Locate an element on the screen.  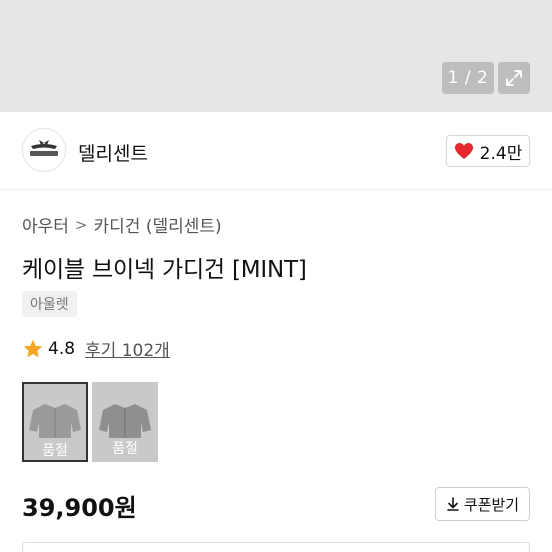
product-price: 39,900원 is located at coordinates (79, 508).